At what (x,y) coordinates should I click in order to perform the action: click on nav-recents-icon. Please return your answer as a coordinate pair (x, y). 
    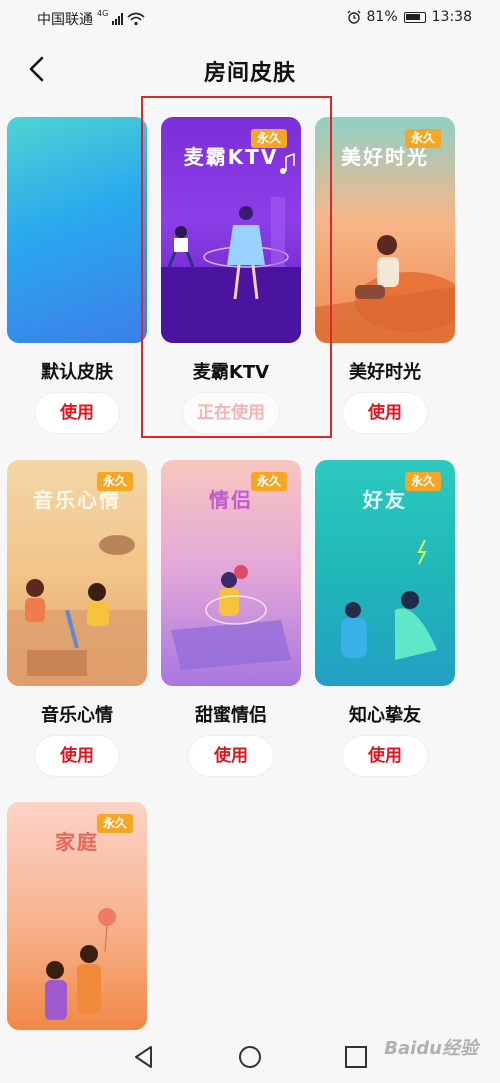
    Looking at the image, I should click on (356, 1057).